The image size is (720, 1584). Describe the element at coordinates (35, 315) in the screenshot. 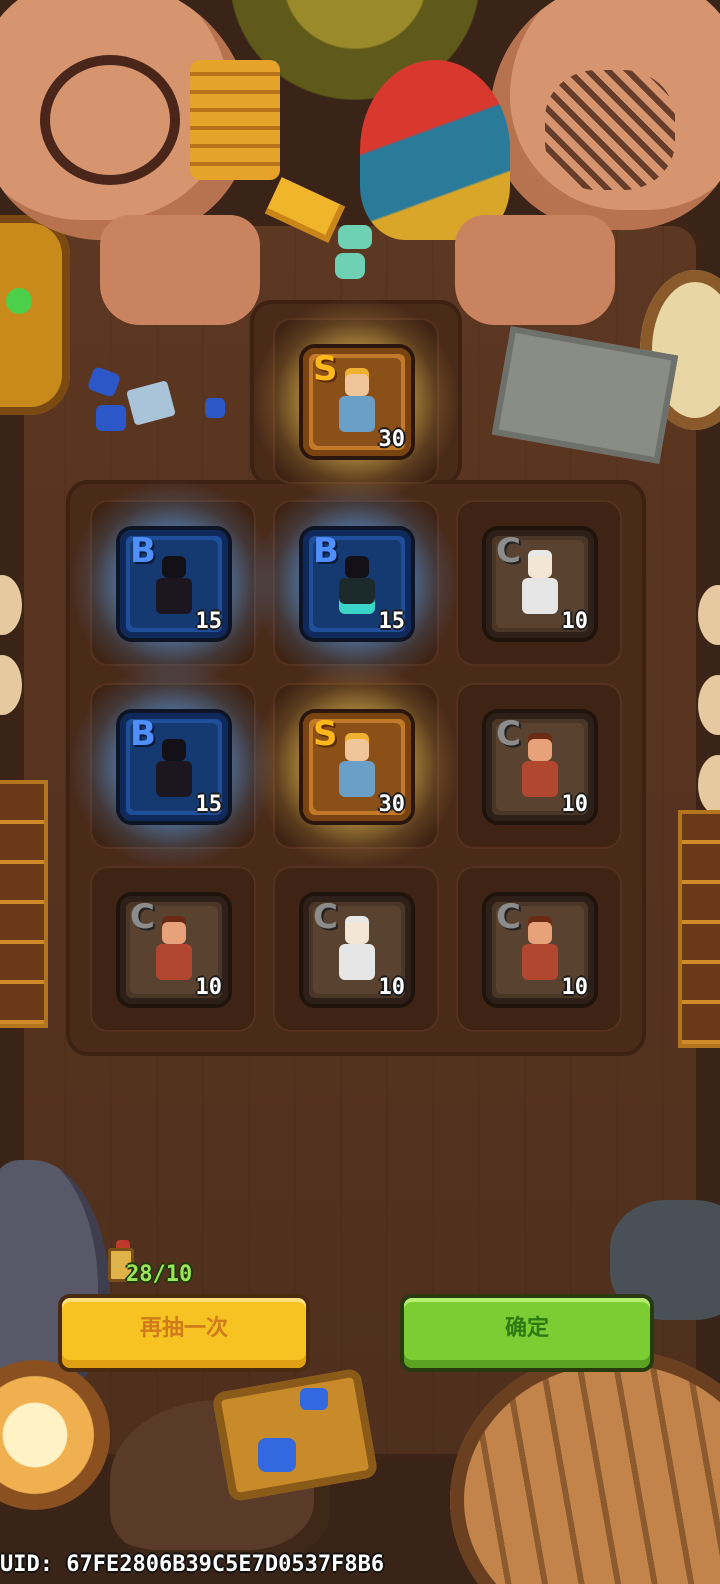

I see `lamp-decoration` at that location.